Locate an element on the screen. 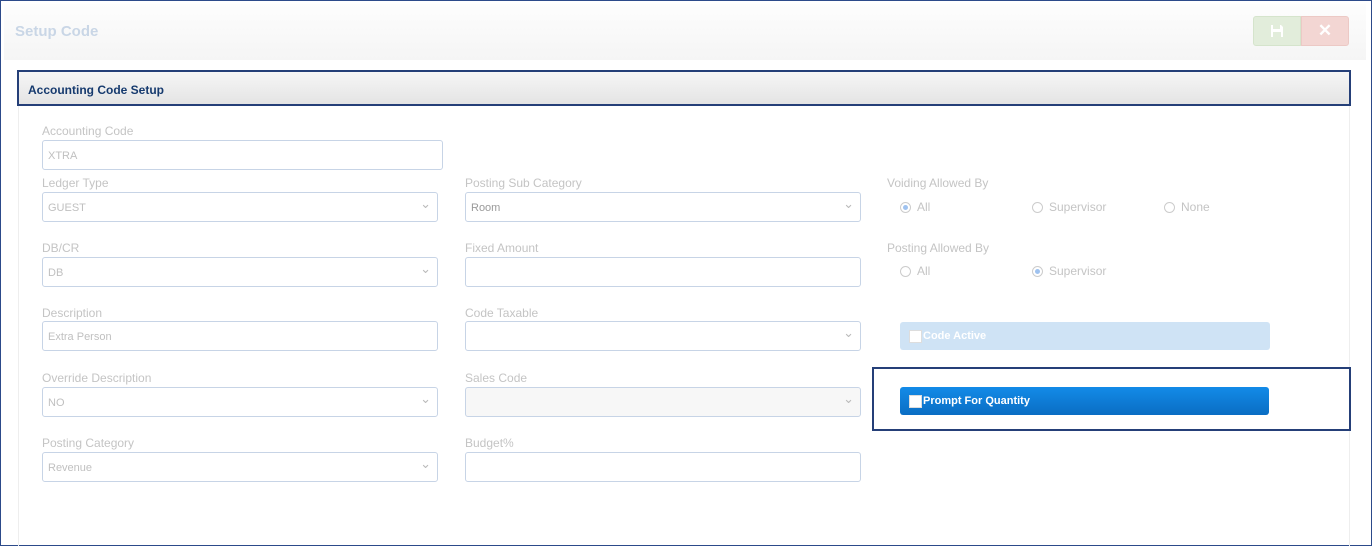  voiding-radio-none: None is located at coordinates (1187, 207).